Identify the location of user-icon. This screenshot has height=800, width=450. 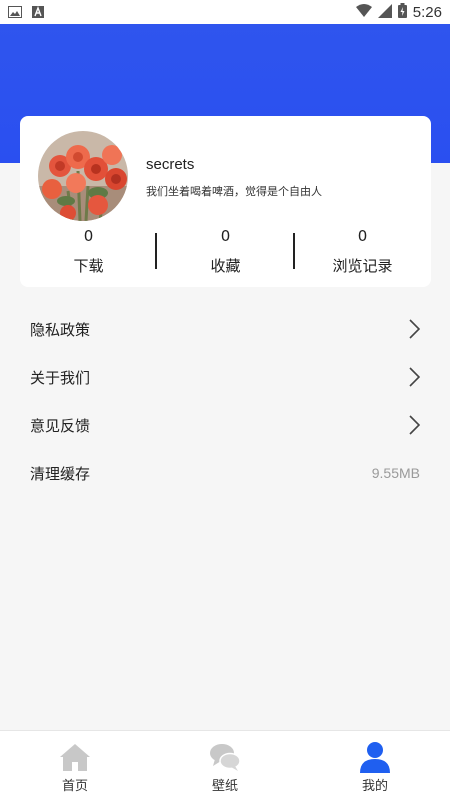
(375, 757).